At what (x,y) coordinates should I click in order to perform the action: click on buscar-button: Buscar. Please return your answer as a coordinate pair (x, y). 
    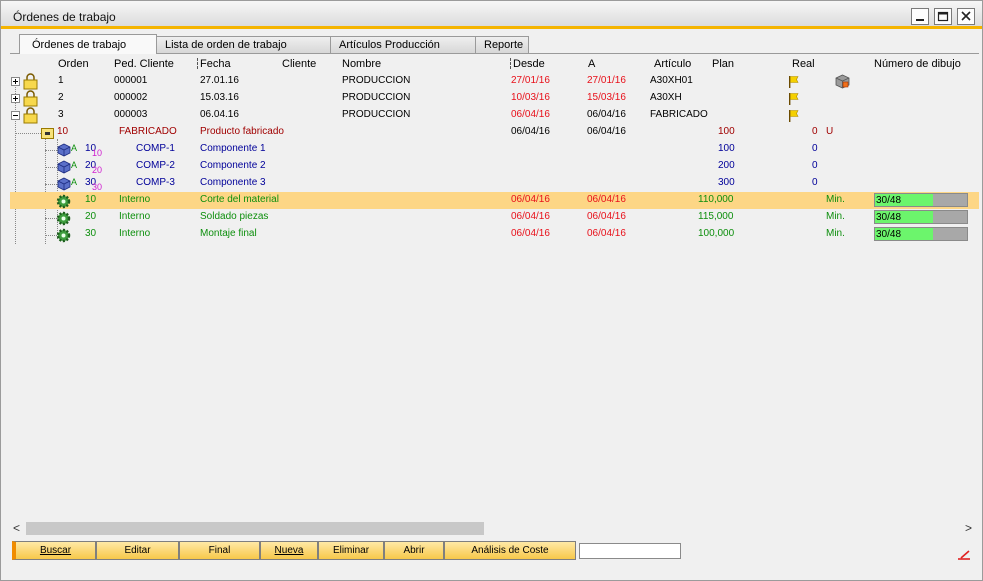
    Looking at the image, I should click on (54, 550).